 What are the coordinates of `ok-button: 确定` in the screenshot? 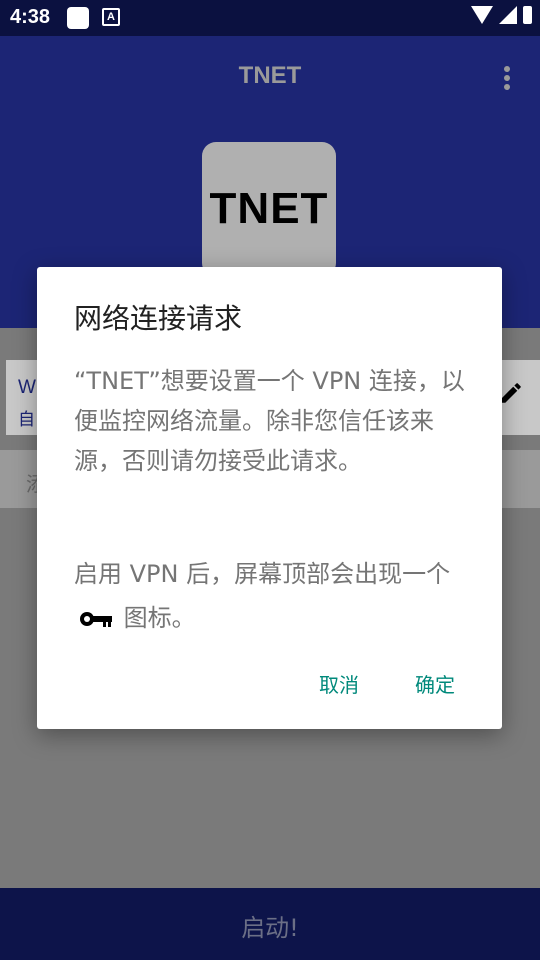 It's located at (435, 683).